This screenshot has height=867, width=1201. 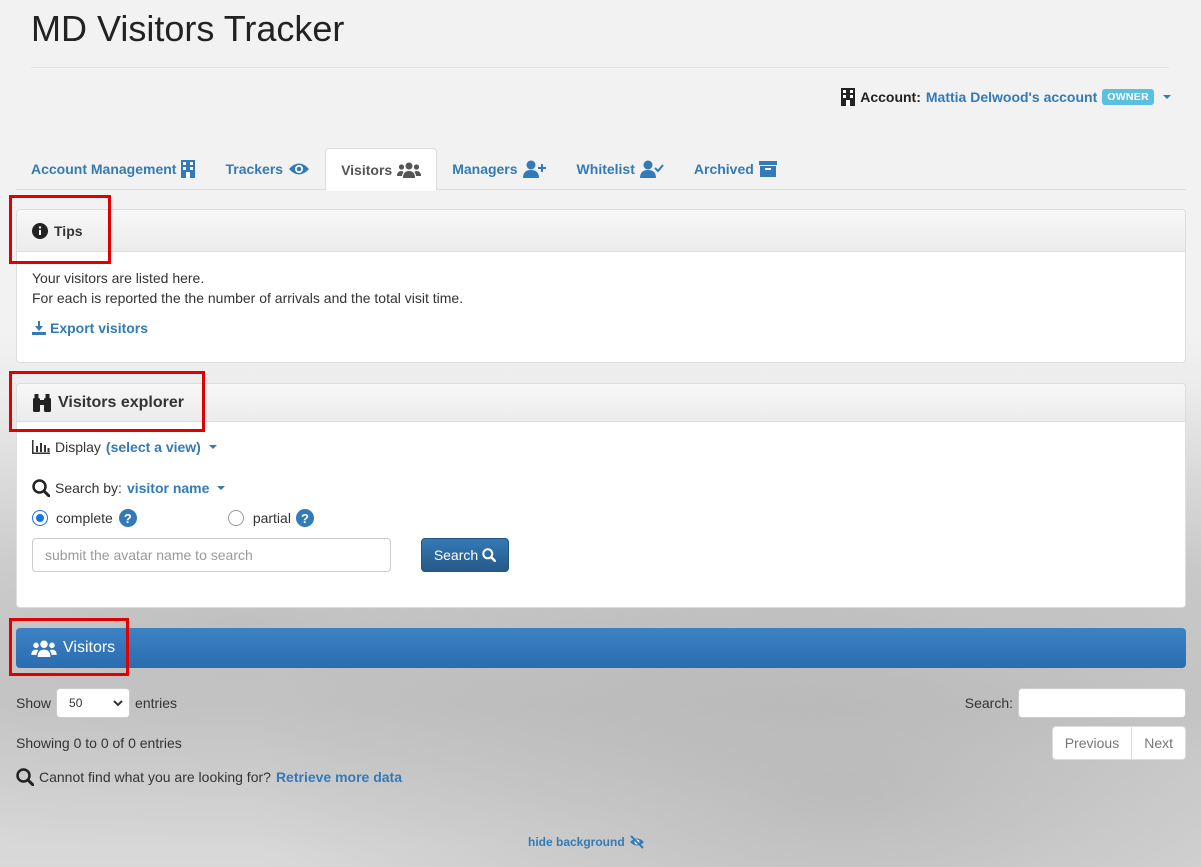 What do you see at coordinates (235, 518) in the screenshot?
I see `radio-partial` at bounding box center [235, 518].